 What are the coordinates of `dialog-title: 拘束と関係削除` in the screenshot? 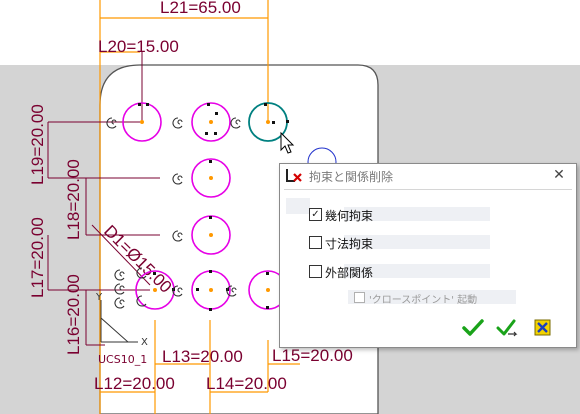 It's located at (351, 177).